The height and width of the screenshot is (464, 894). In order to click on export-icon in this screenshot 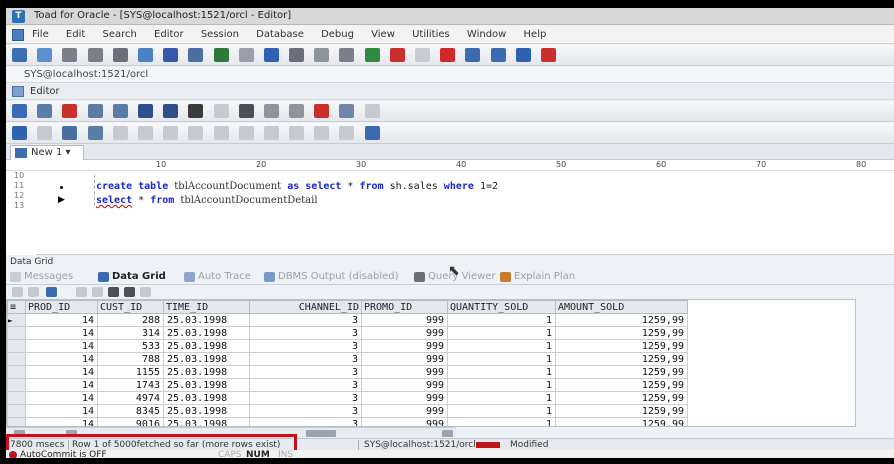, I will do `click(347, 55)`.